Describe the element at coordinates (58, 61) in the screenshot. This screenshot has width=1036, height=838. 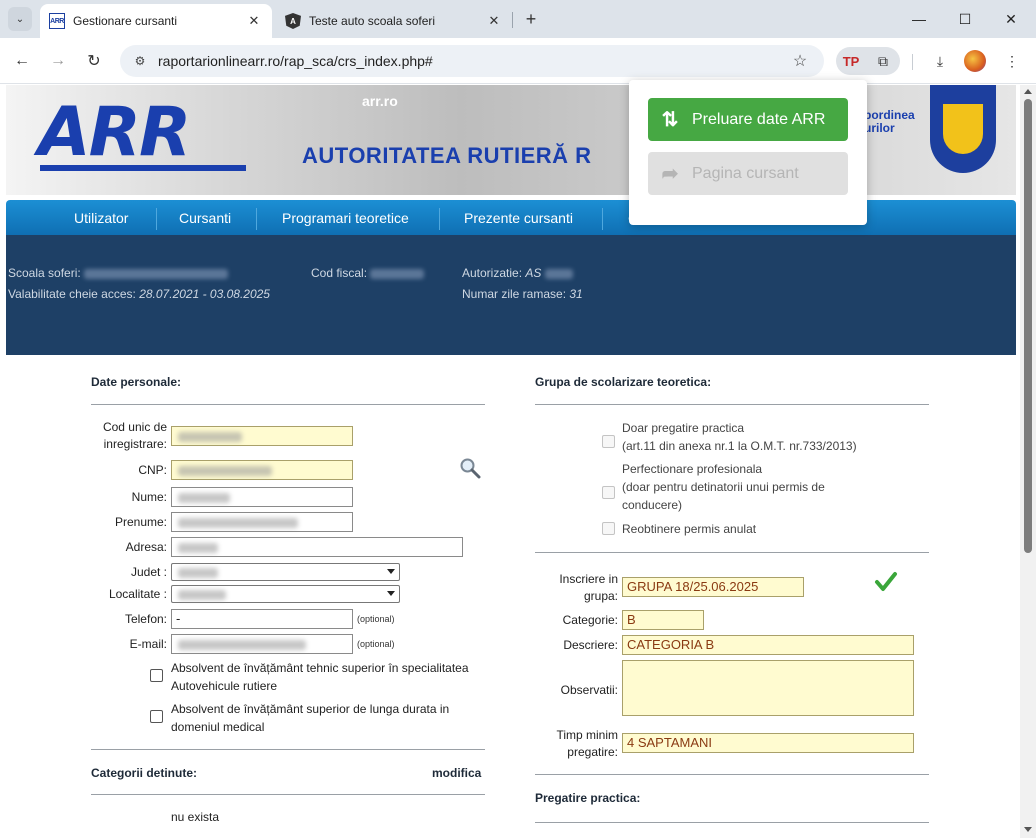
I see `forward-icon: →` at that location.